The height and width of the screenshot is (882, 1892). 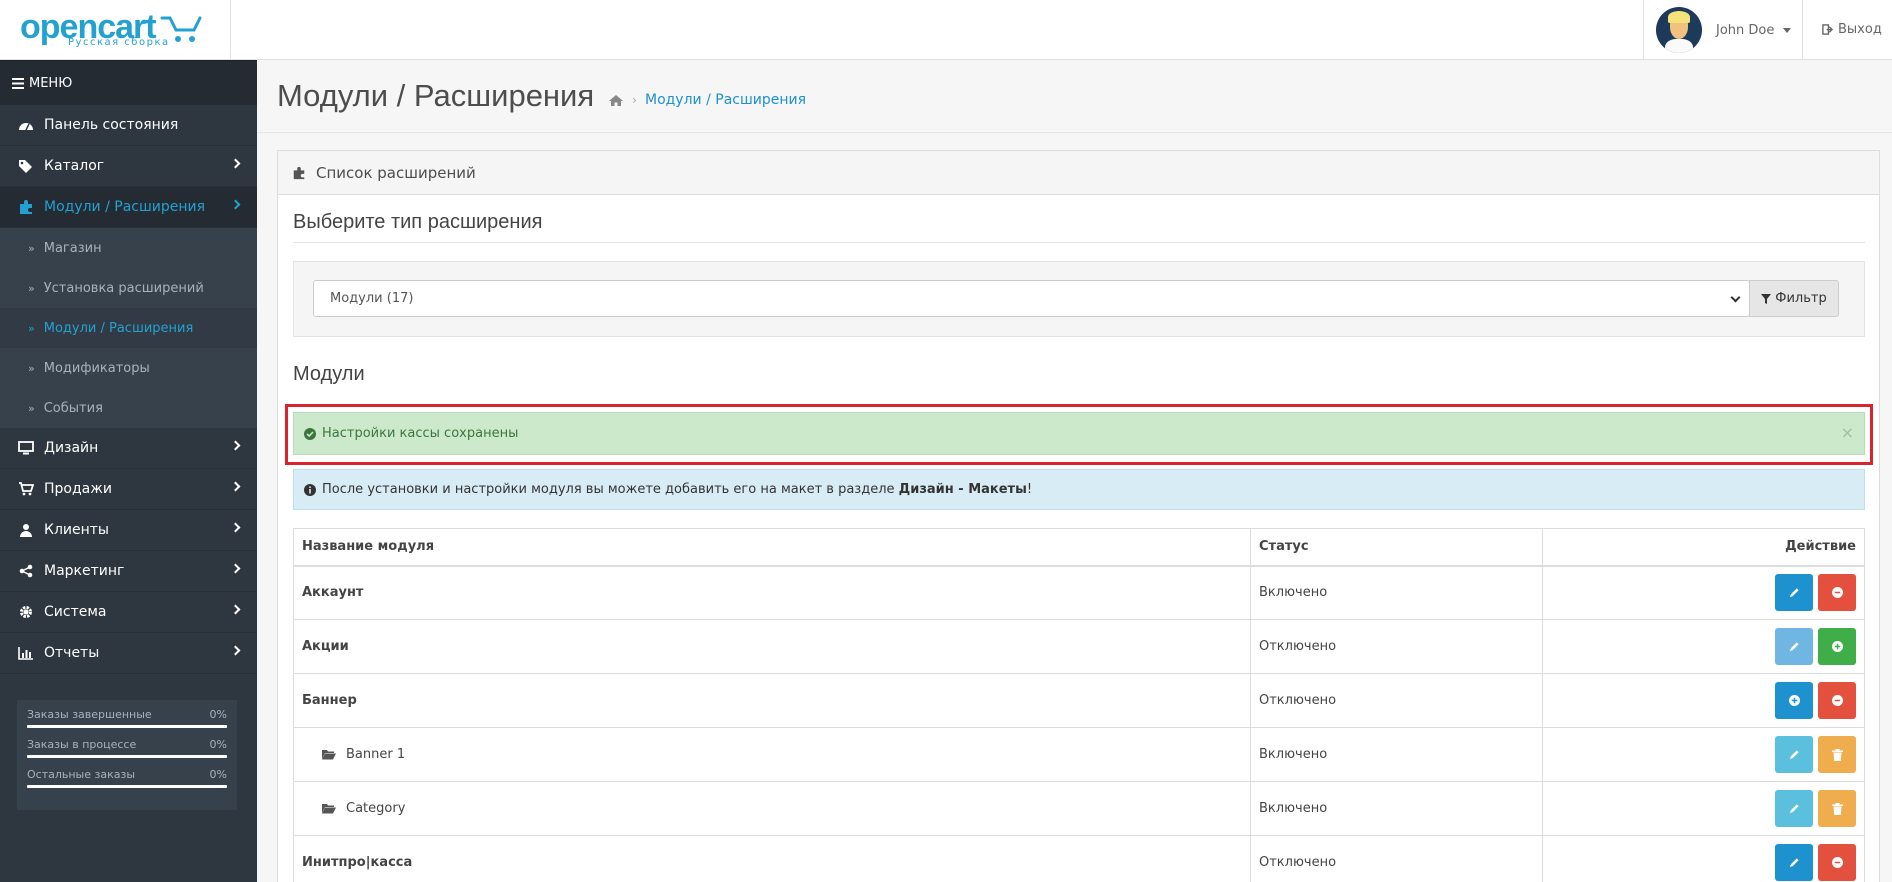 What do you see at coordinates (128, 82) in the screenshot?
I see `menu-toggle: МЕНЮ` at bounding box center [128, 82].